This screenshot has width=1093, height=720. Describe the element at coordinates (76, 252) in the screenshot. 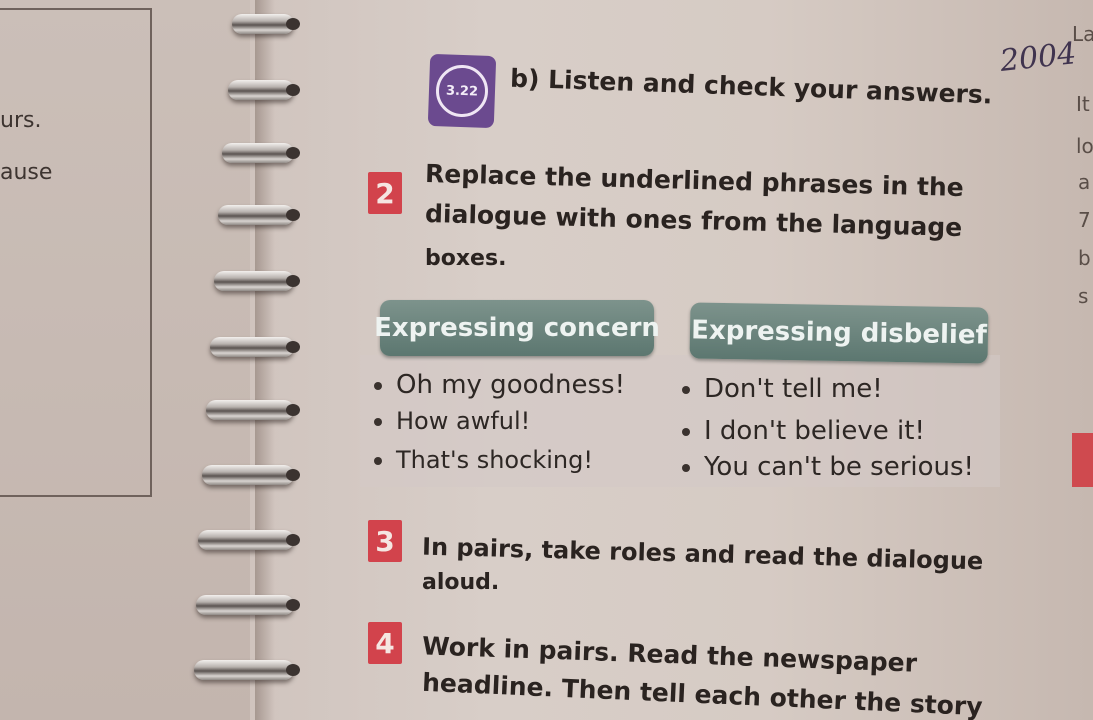

I see `left-page-frame` at that location.